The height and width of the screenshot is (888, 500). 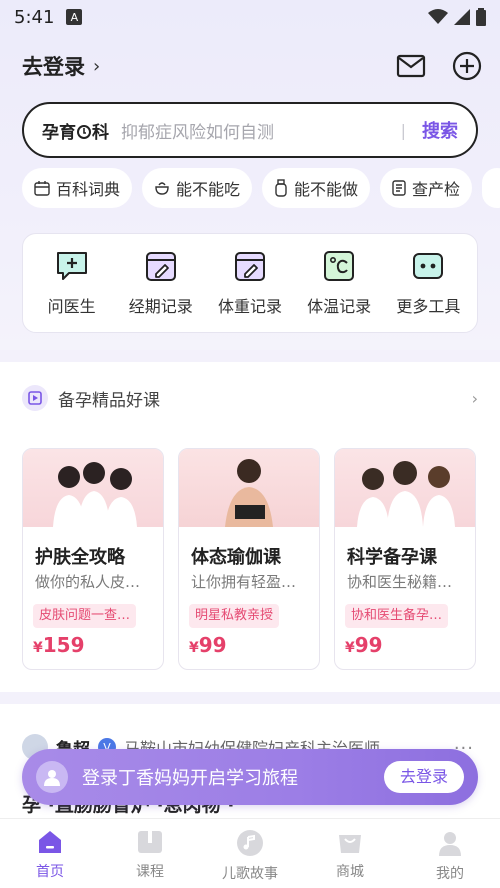 I want to click on chip-partial, so click(x=491, y=188).